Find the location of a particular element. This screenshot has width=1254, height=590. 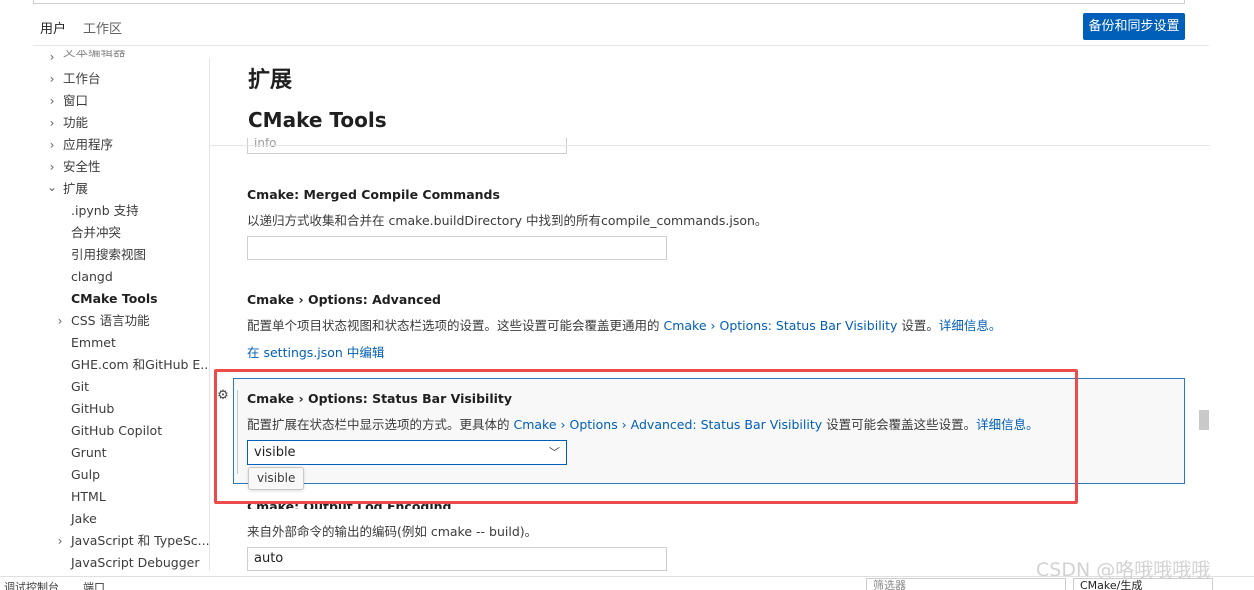

toc-item-grunt: Grunt is located at coordinates (89, 453).